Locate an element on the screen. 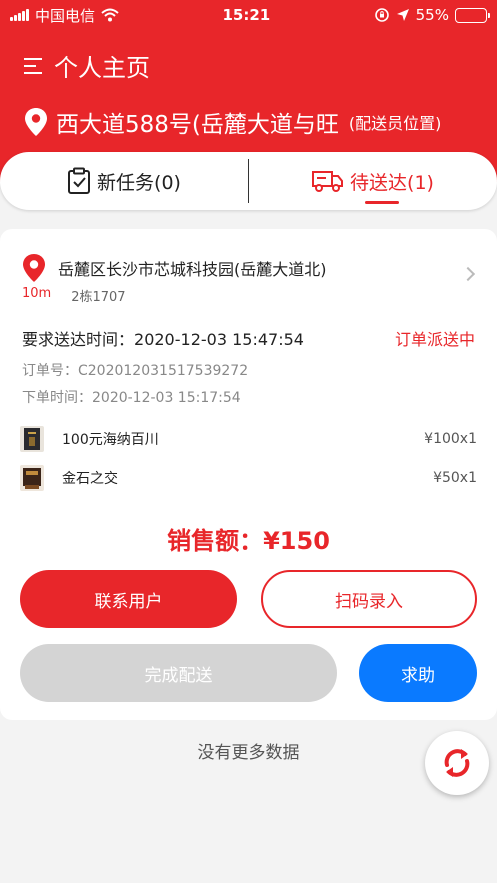 The height and width of the screenshot is (883, 497). clock: 15:21 is located at coordinates (246, 15).